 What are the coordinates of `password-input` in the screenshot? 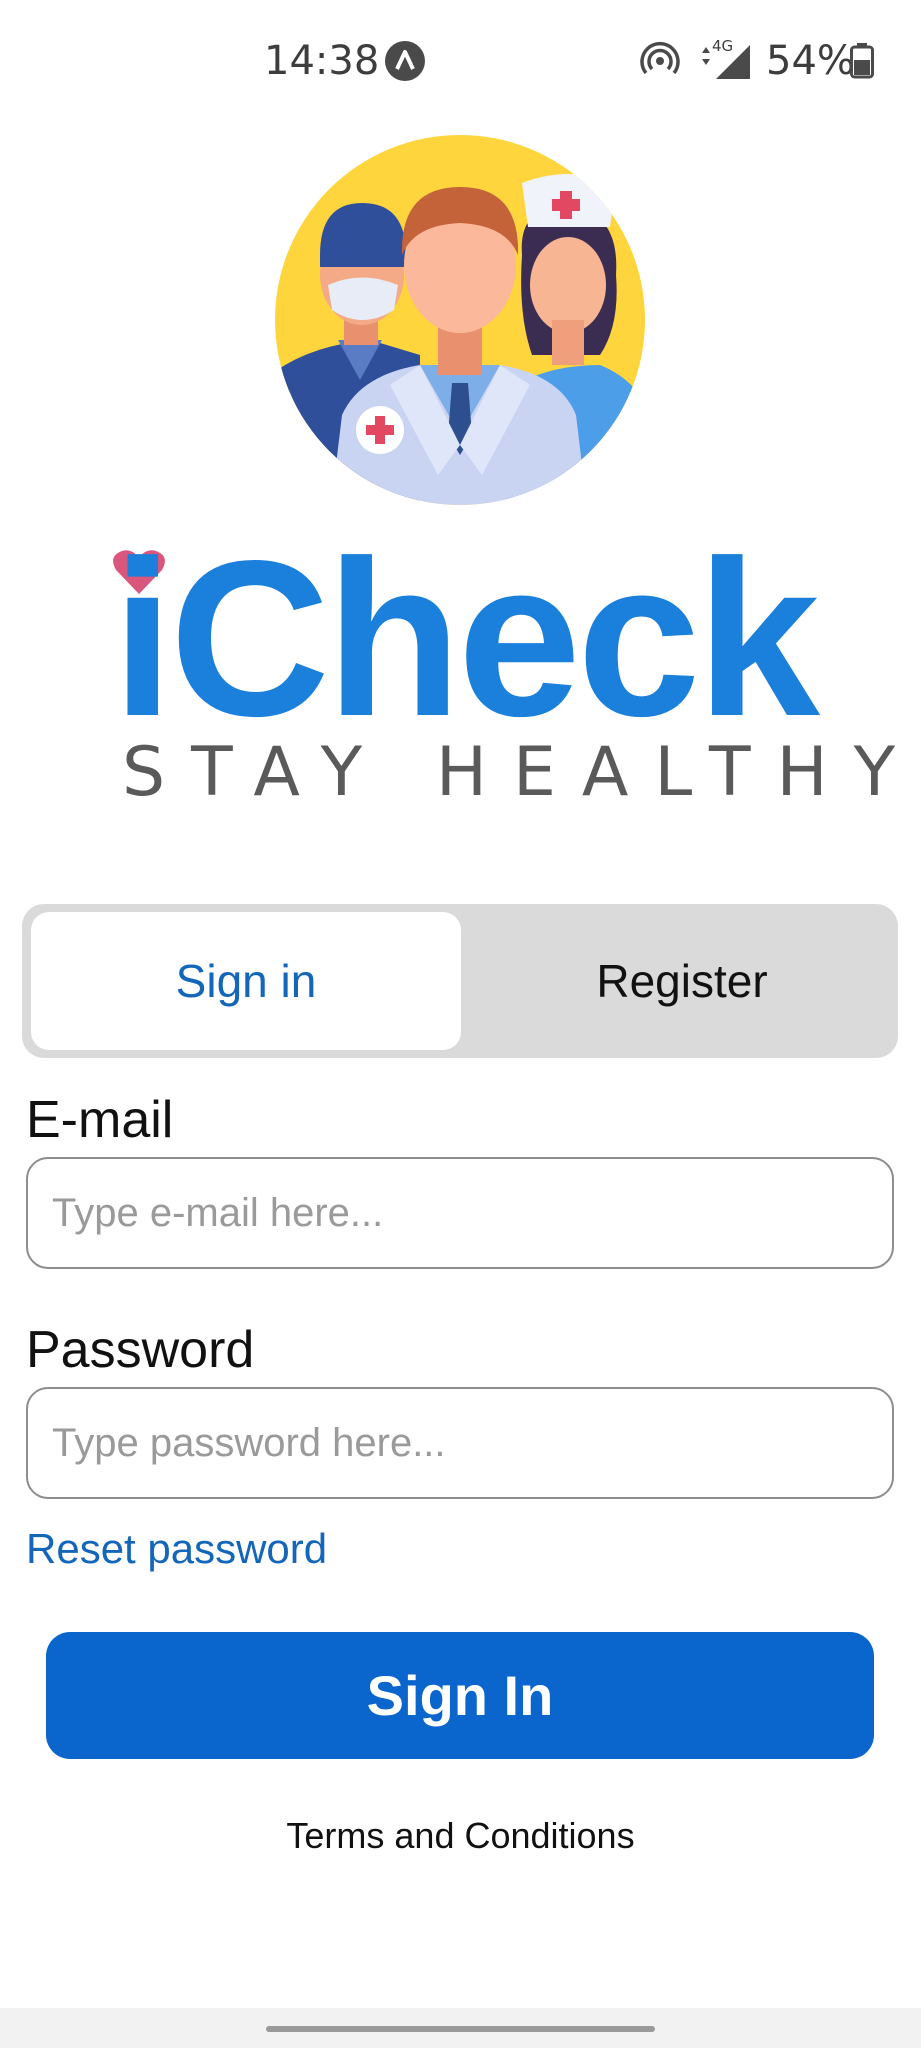 It's located at (460, 1443).